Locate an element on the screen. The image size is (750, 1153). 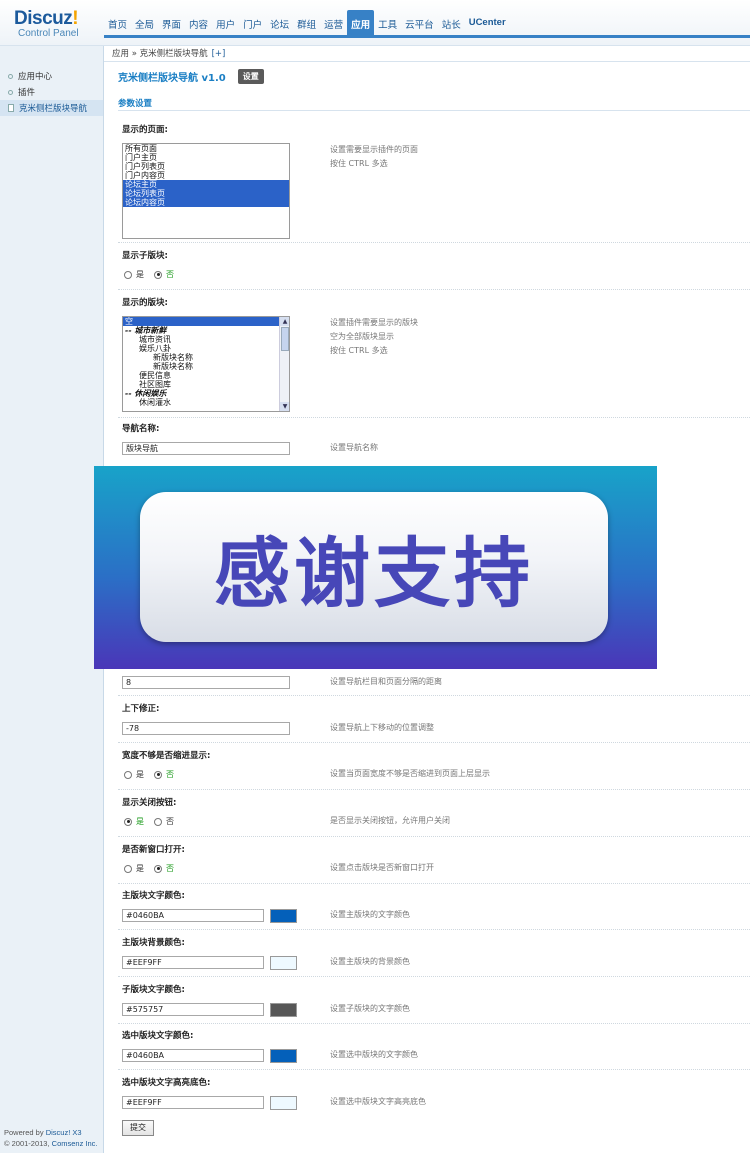
page-title: 克米侧栏版块导航 v1.0 is located at coordinates (172, 78).